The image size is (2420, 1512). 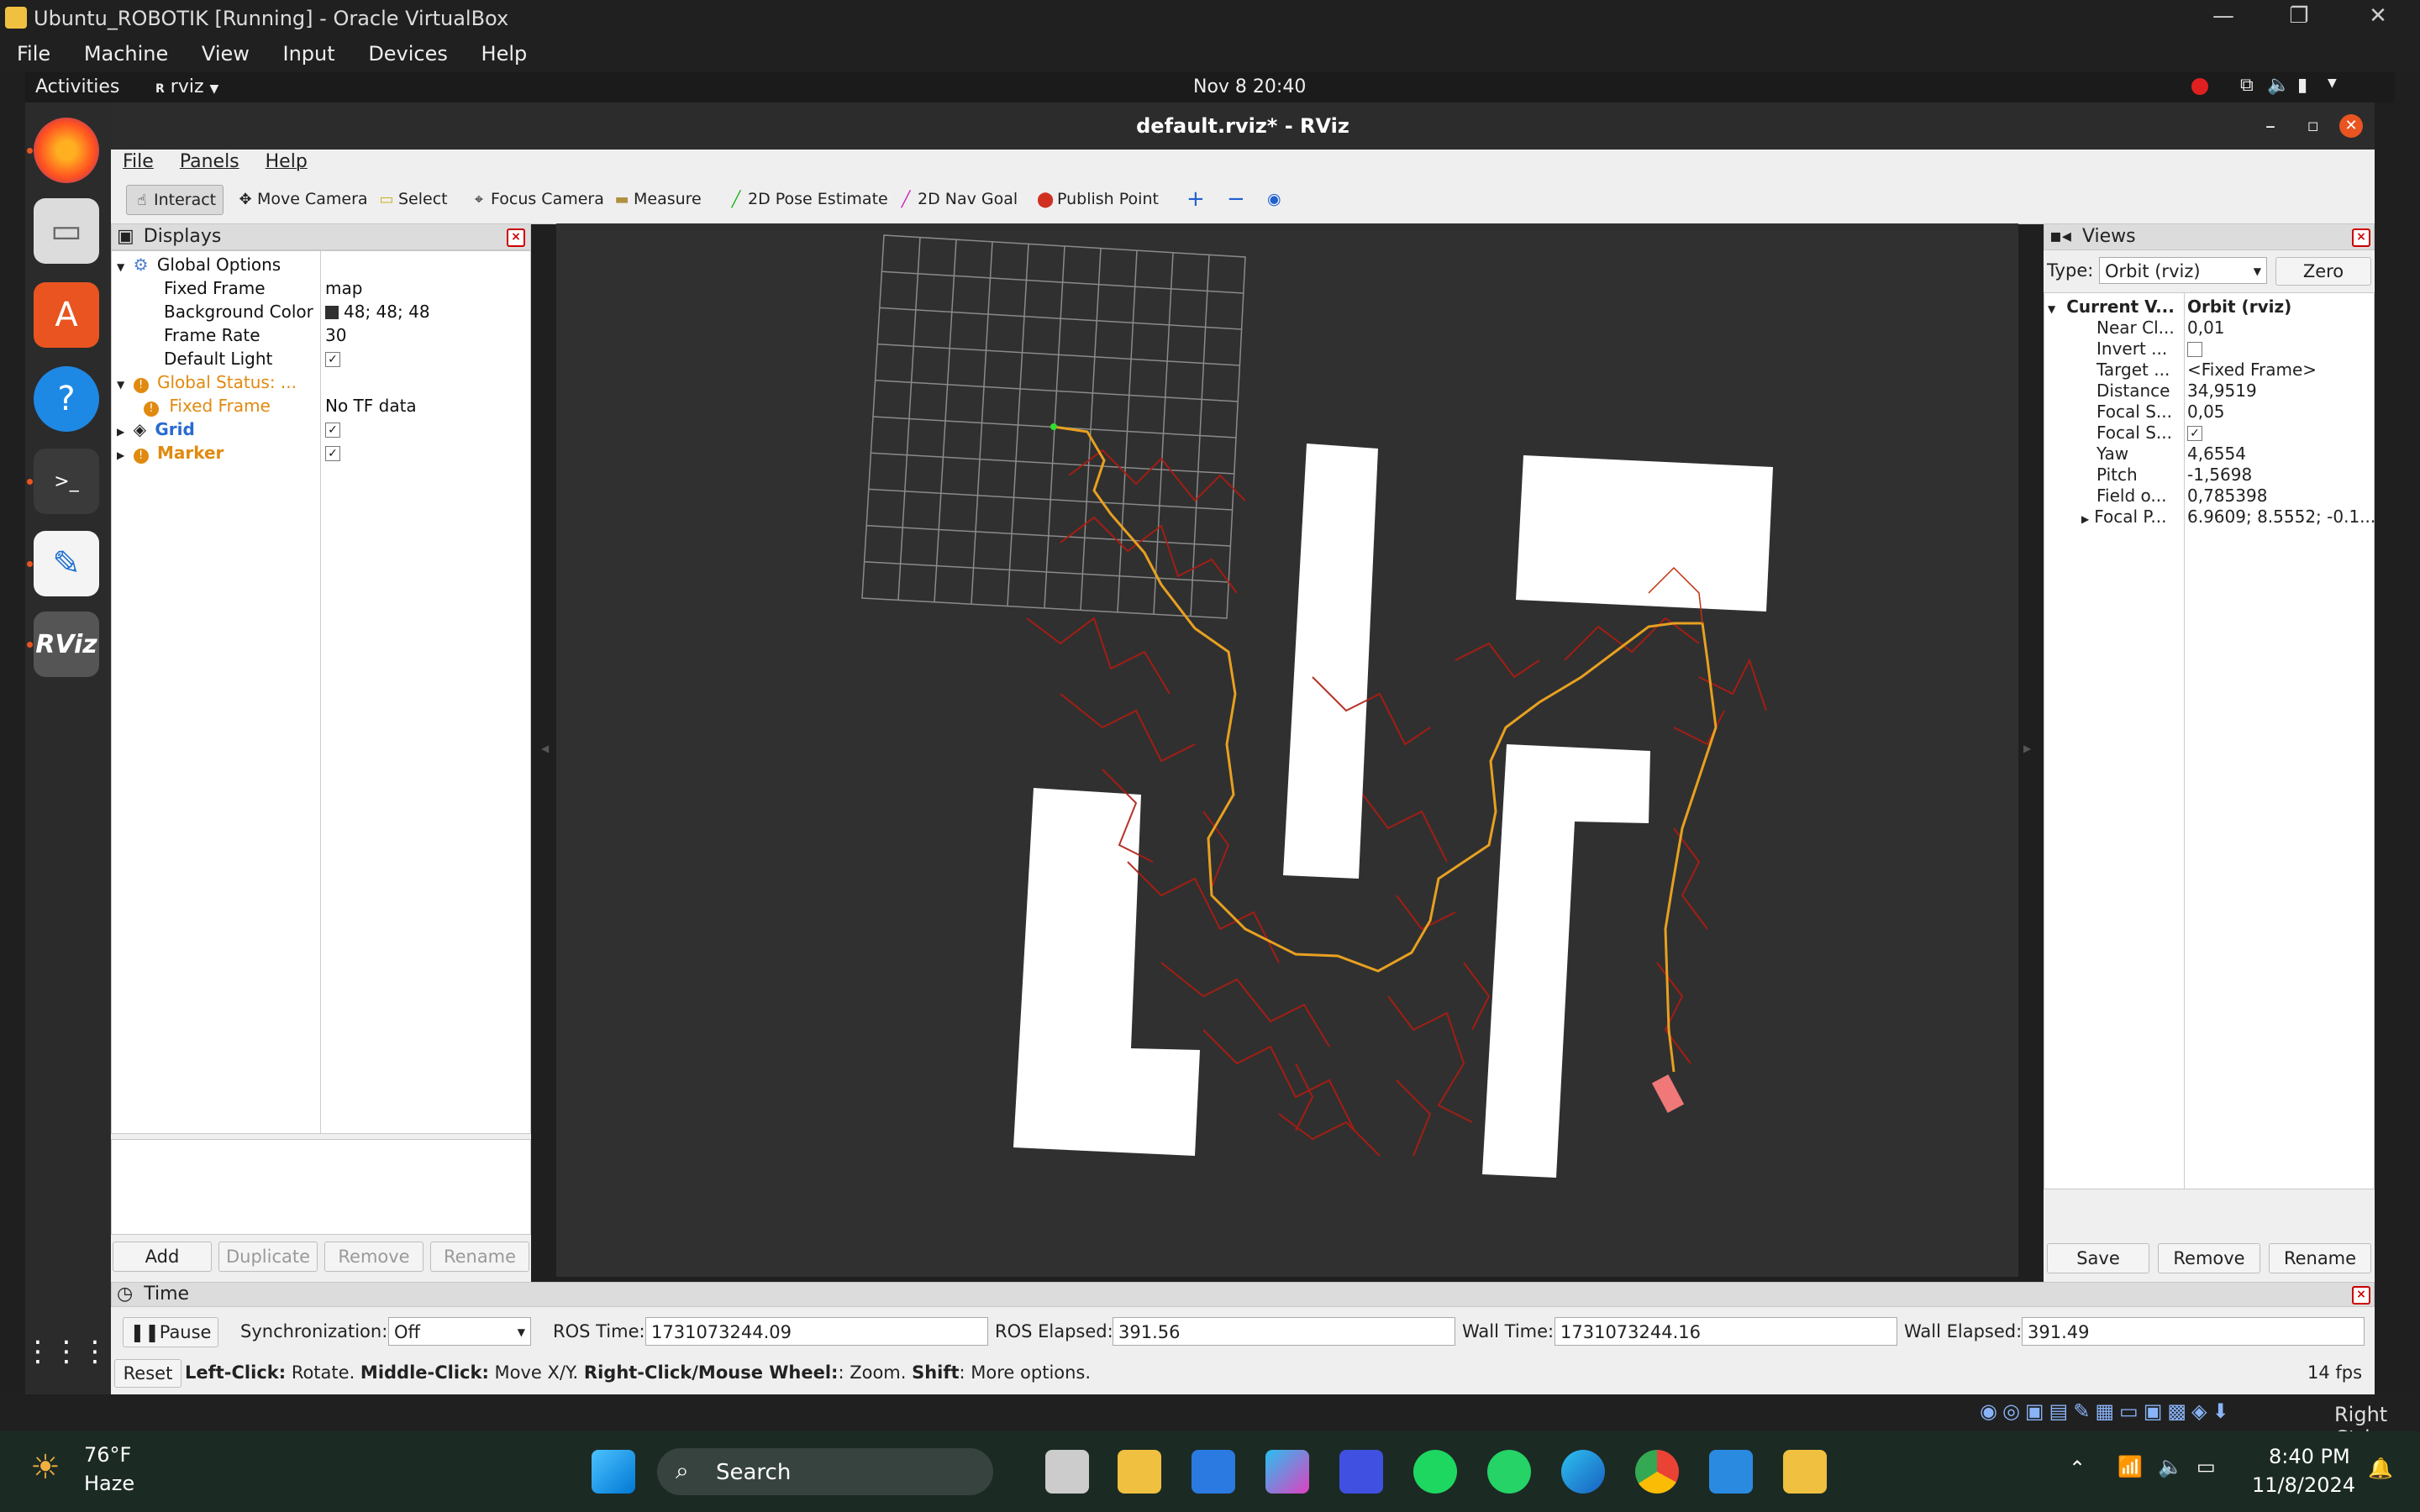 What do you see at coordinates (66, 563) in the screenshot?
I see `text-editor-icon: ✎` at bounding box center [66, 563].